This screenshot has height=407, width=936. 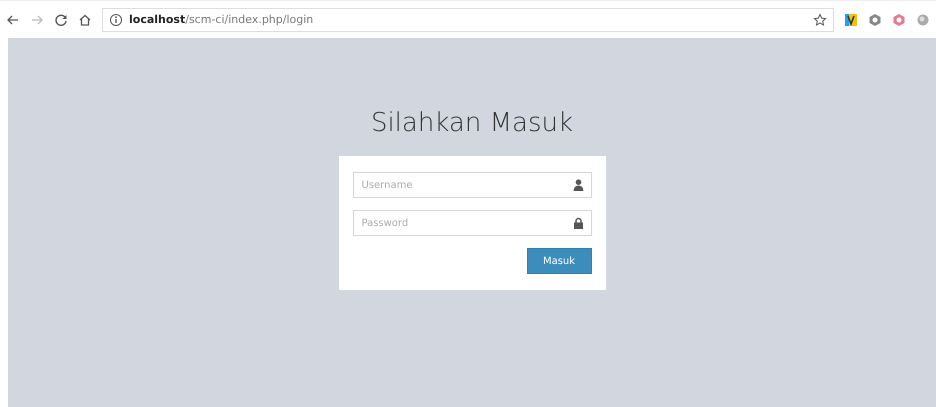 I want to click on login-button: Masuk, so click(x=559, y=261).